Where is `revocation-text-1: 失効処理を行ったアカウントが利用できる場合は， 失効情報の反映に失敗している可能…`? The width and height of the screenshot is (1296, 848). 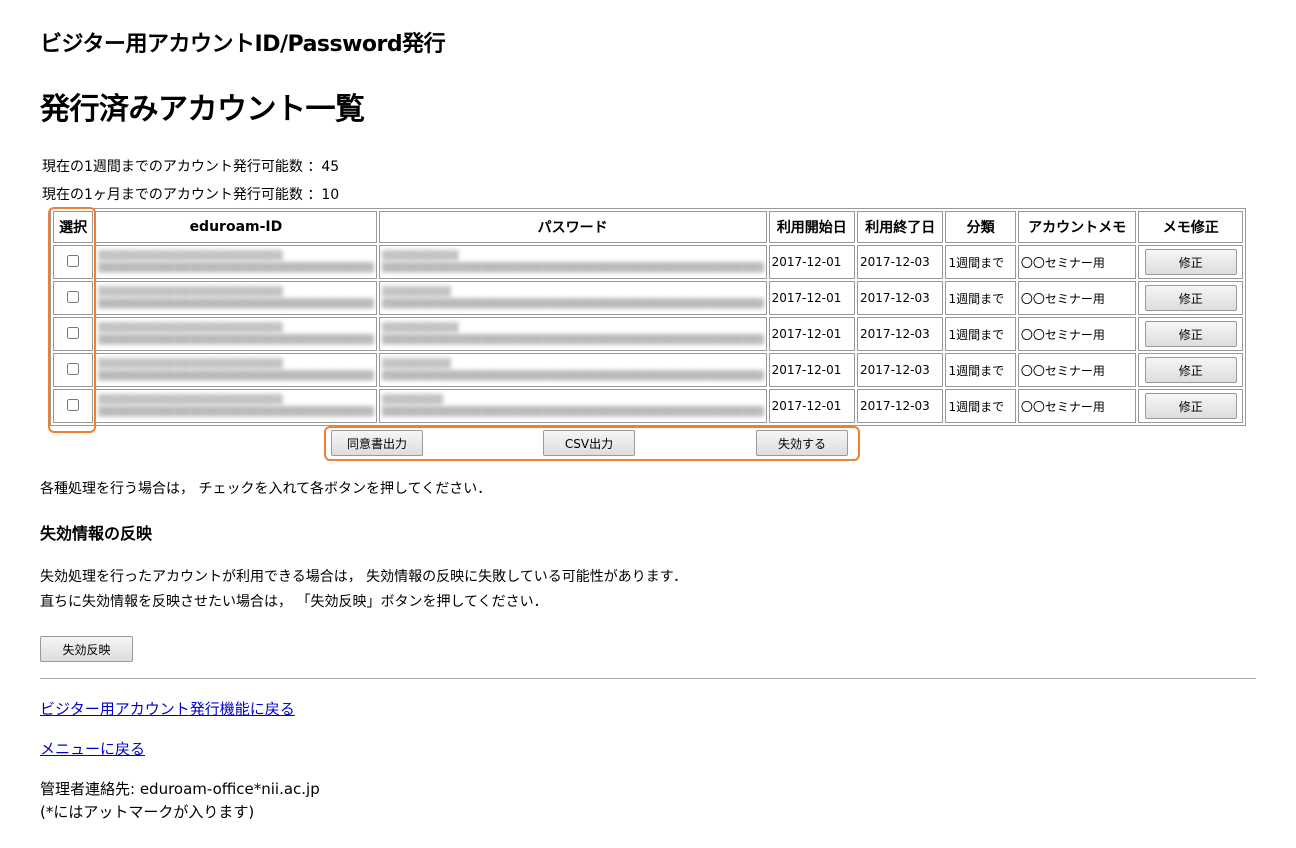 revocation-text-1: 失効処理を行ったアカウントが利用できる場合は， 失効情報の反映に失敗している可能… is located at coordinates (364, 577).